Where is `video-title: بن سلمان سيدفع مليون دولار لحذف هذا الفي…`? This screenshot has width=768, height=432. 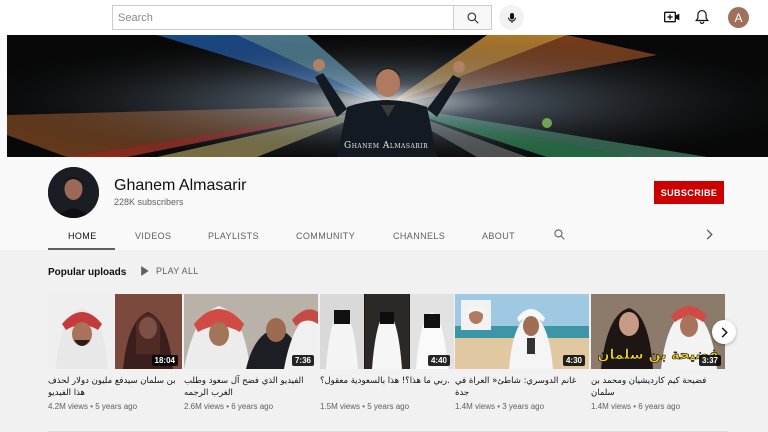
video-title: بن سلمان سيدفع مليون دولار لحذف هذا الفي… is located at coordinates (115, 387).